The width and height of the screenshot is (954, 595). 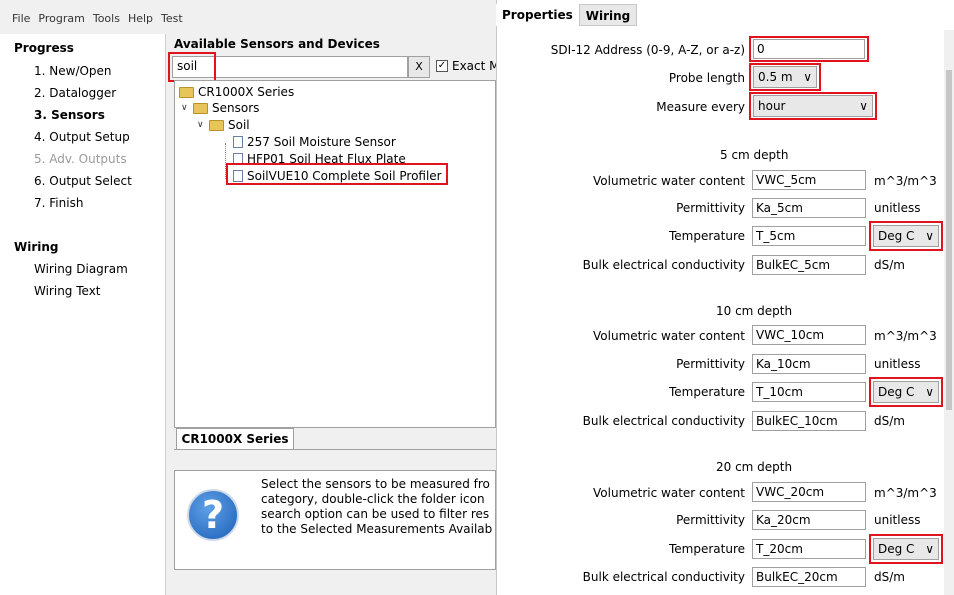 What do you see at coordinates (706, 78) in the screenshot?
I see `probe-length-label: Probe length` at bounding box center [706, 78].